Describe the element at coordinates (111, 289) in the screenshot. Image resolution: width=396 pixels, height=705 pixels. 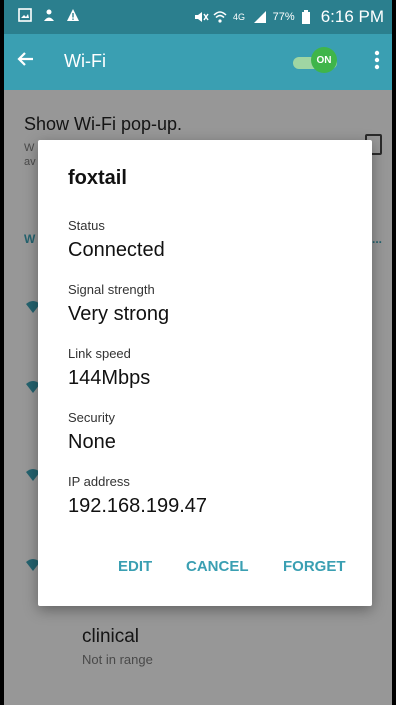
I see `field-label: Signal strength` at that location.